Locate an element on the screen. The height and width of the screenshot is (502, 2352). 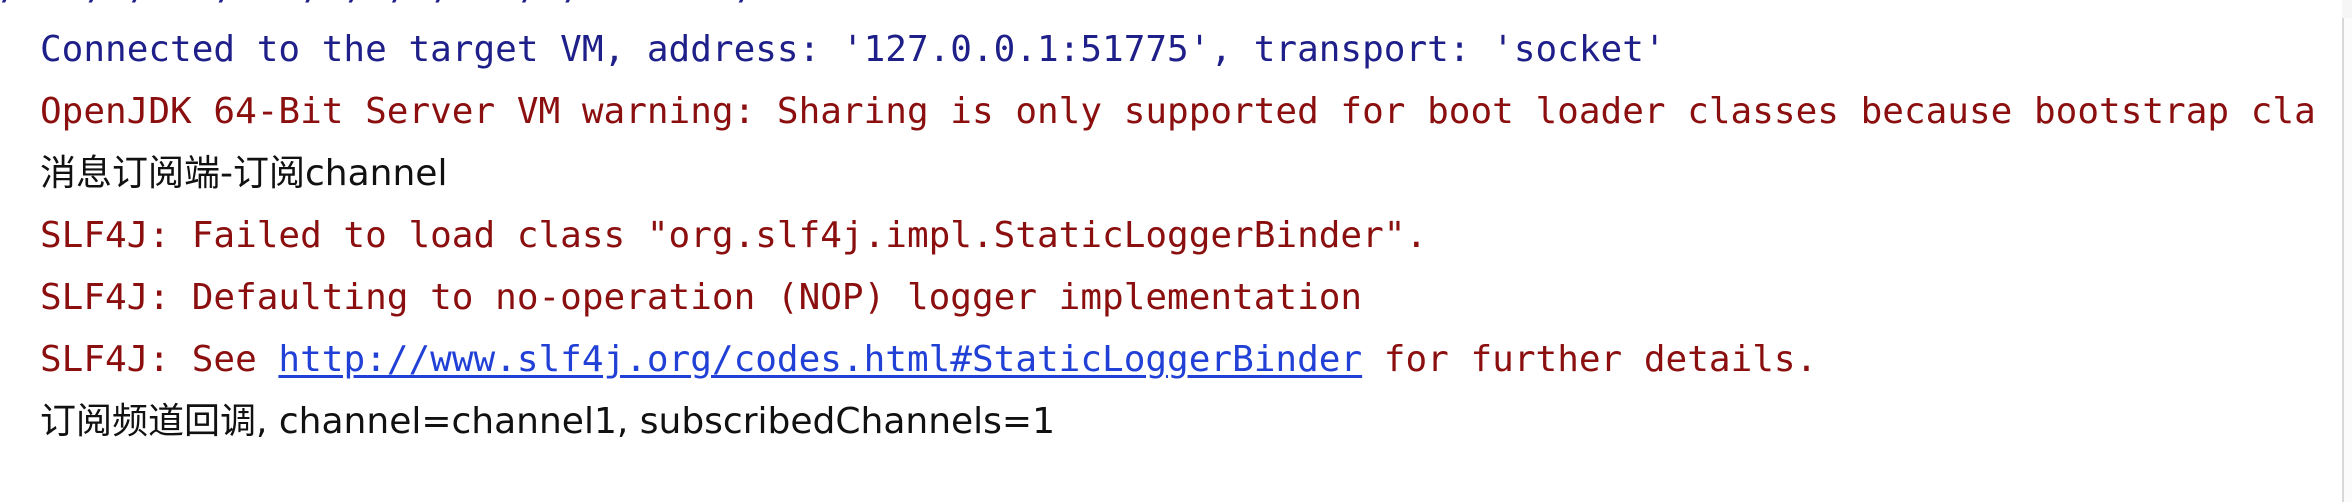
console-line-slf4j-see-prefix: SLF4J: See is located at coordinates (159, 359).